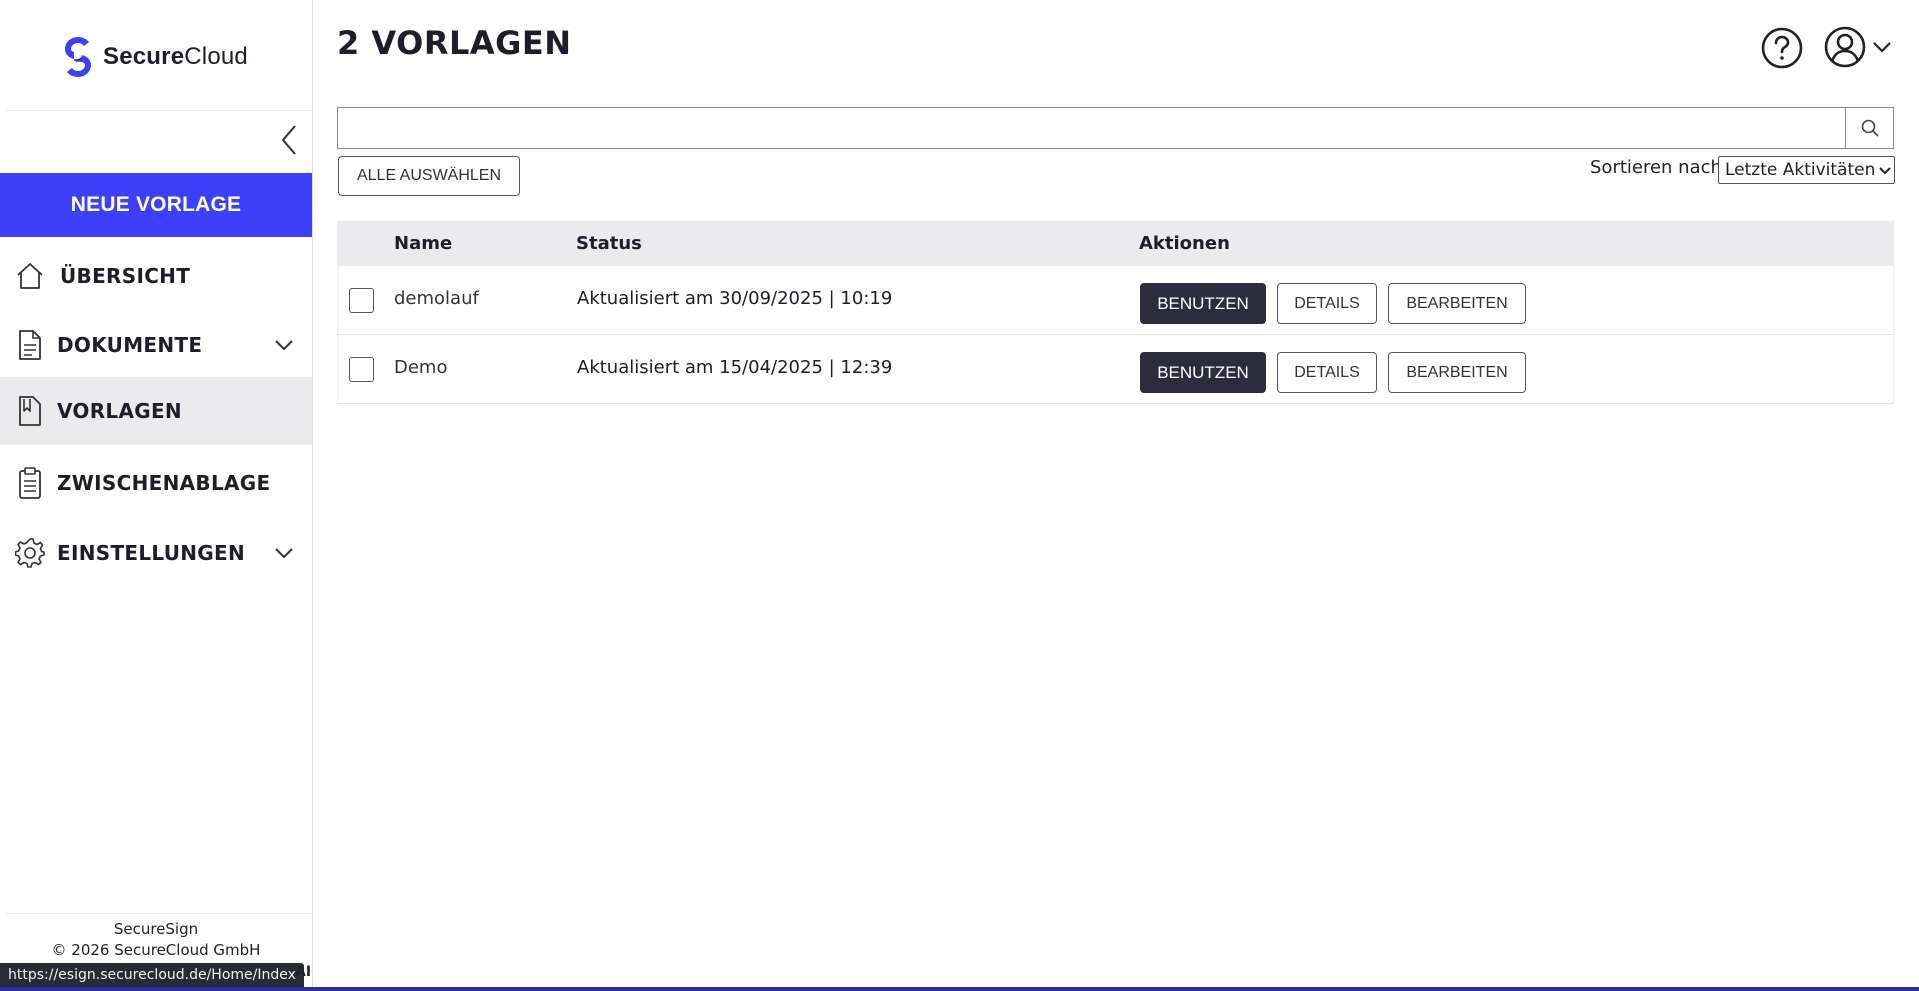 Image resolution: width=1919 pixels, height=991 pixels. I want to click on clipboard-icon, so click(30, 483).